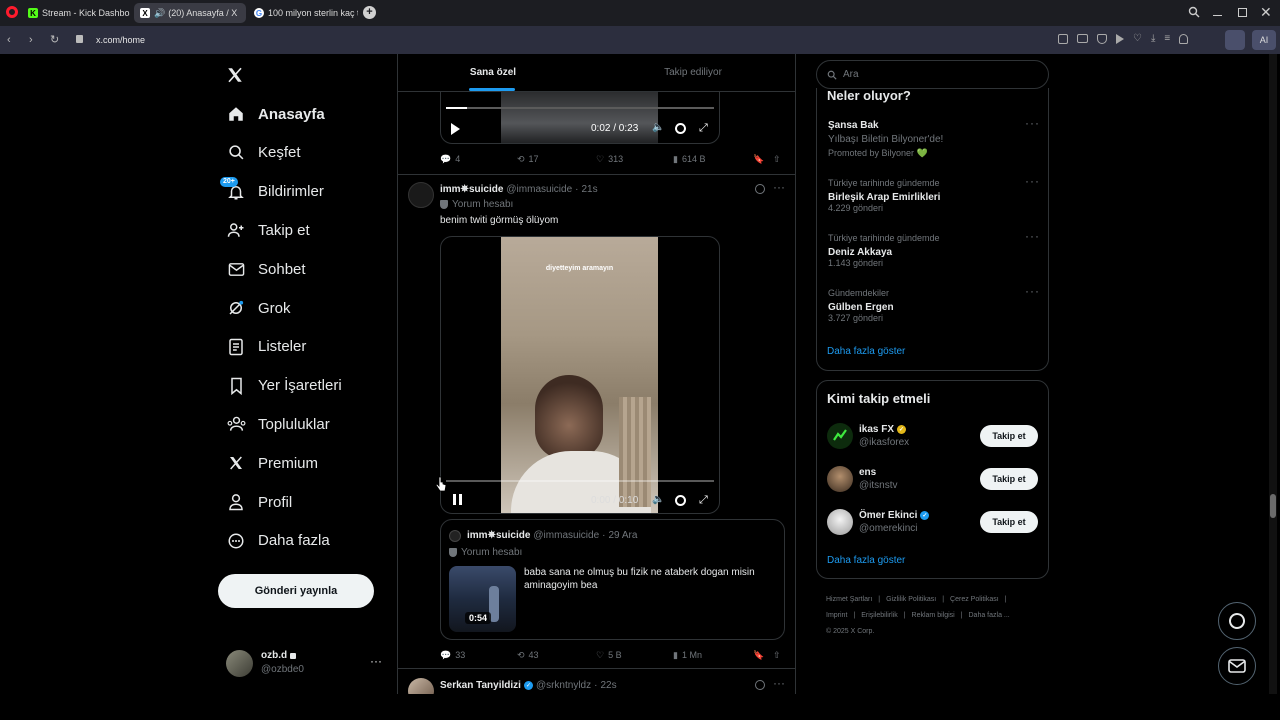  I want to click on video-player: diyetteyim aramayın 0:00 / 0:10 🔈 ⤢, so click(580, 375).